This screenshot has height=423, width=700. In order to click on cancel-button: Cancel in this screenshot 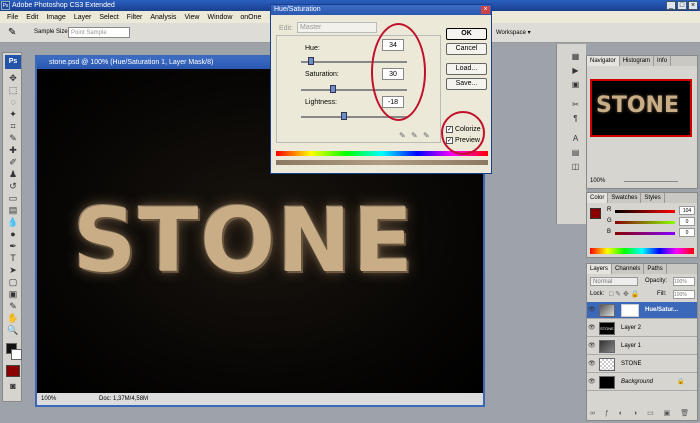, I will do `click(466, 49)`.